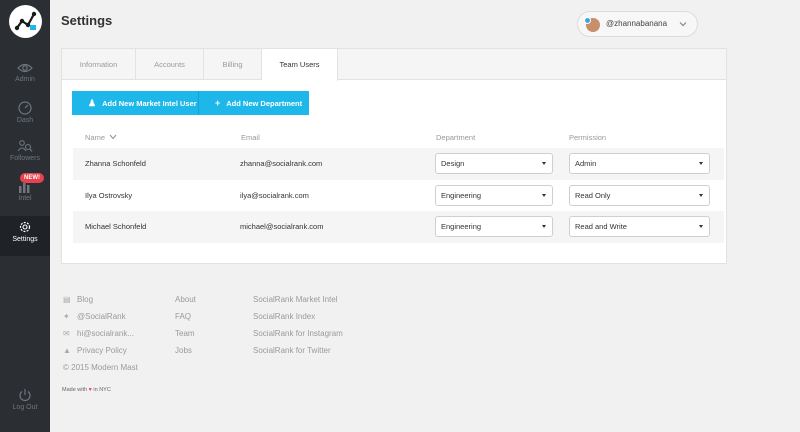 This screenshot has width=800, height=432. Describe the element at coordinates (113, 137) in the screenshot. I see `sort-chevron-icon` at that location.